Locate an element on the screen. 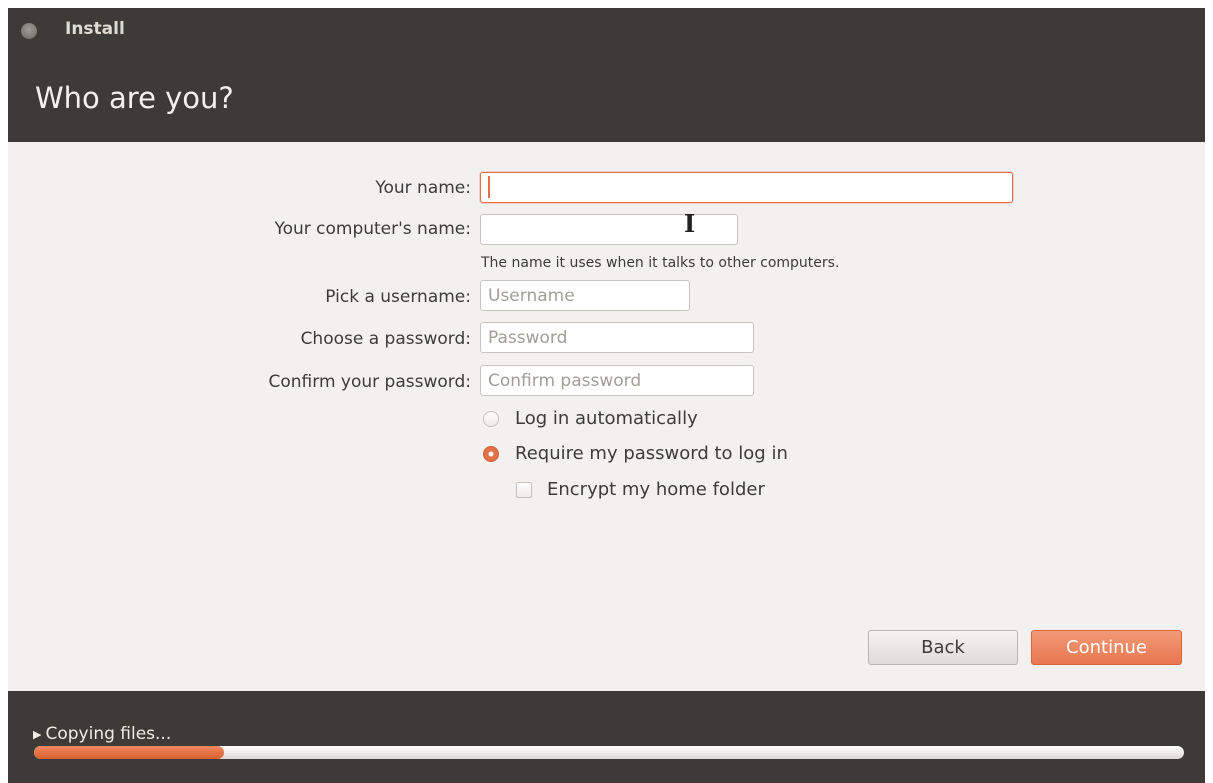 Image resolution: width=1213 pixels, height=783 pixels. confirm-password-label: Confirm your password: is located at coordinates (369, 382).